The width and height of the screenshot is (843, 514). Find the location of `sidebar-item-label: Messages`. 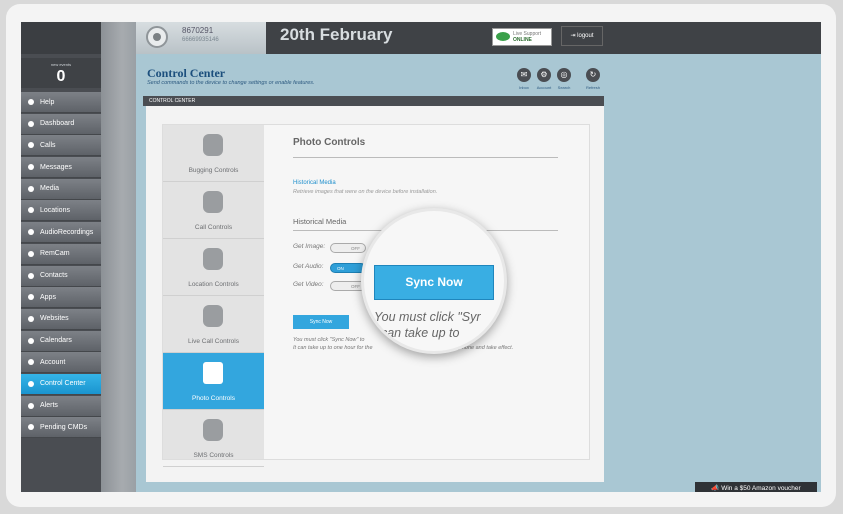

sidebar-item-label: Messages is located at coordinates (56, 167).